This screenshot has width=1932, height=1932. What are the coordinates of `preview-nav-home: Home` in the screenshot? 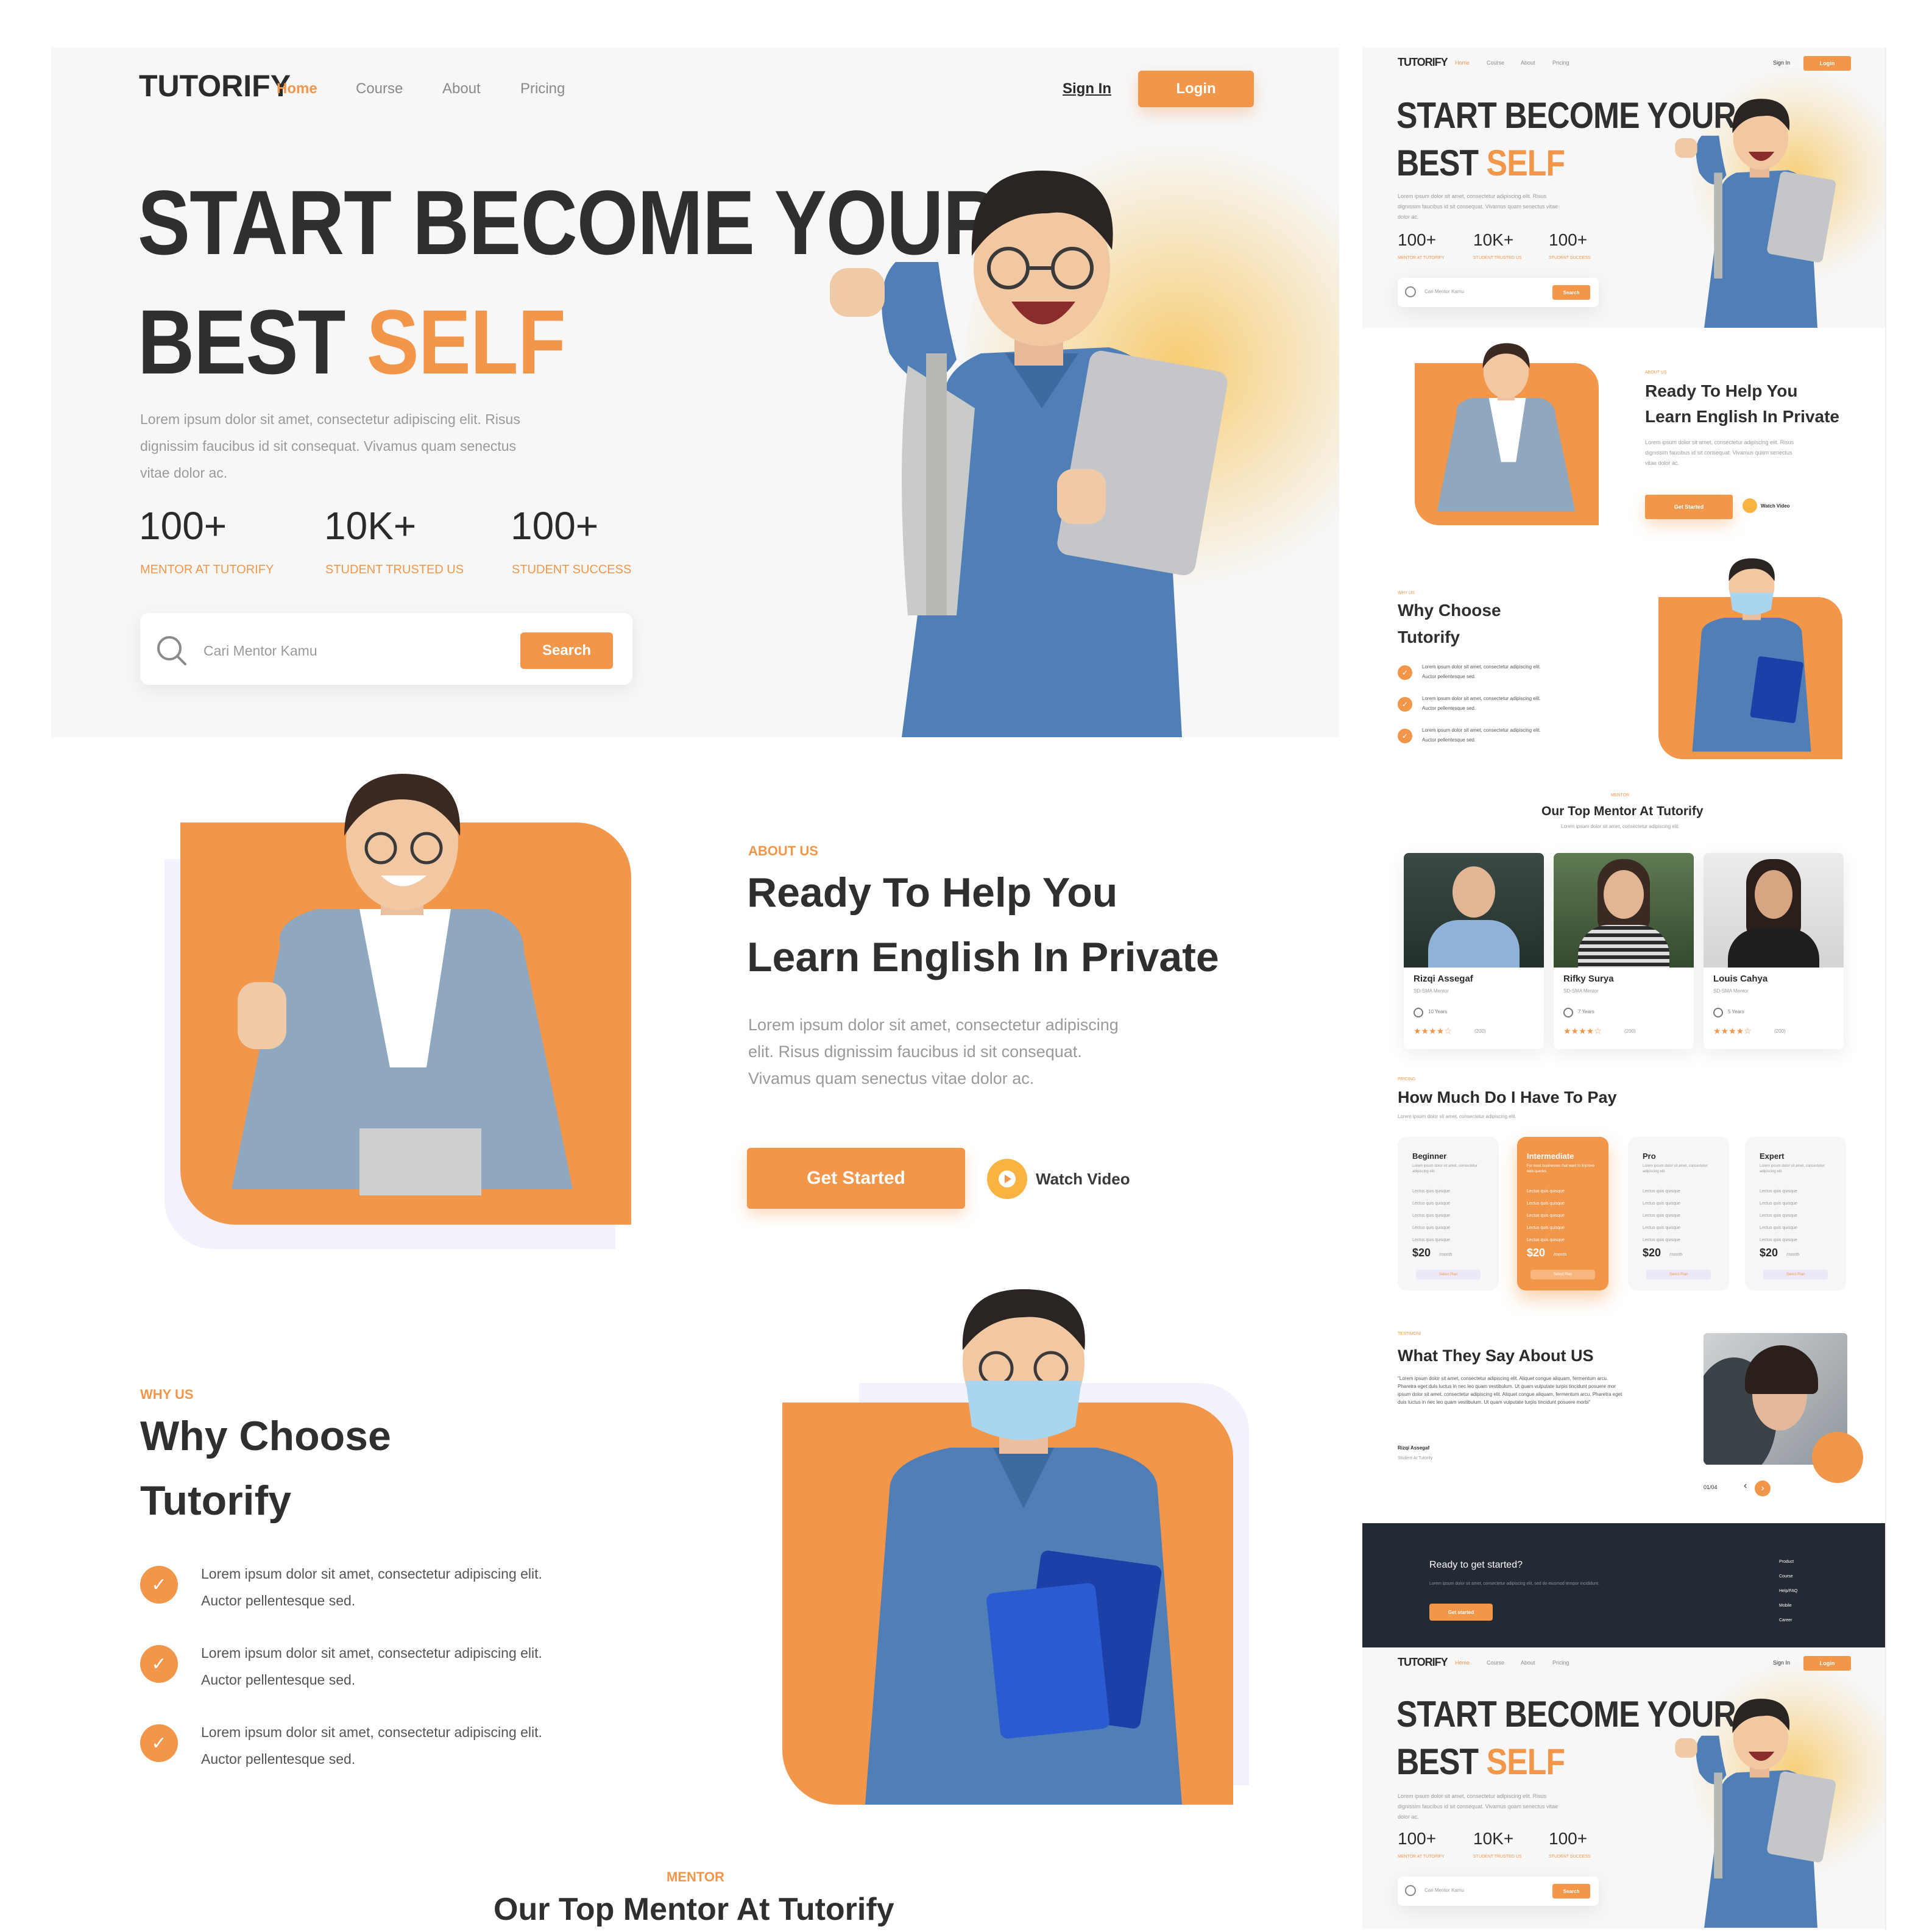 It's located at (1462, 63).